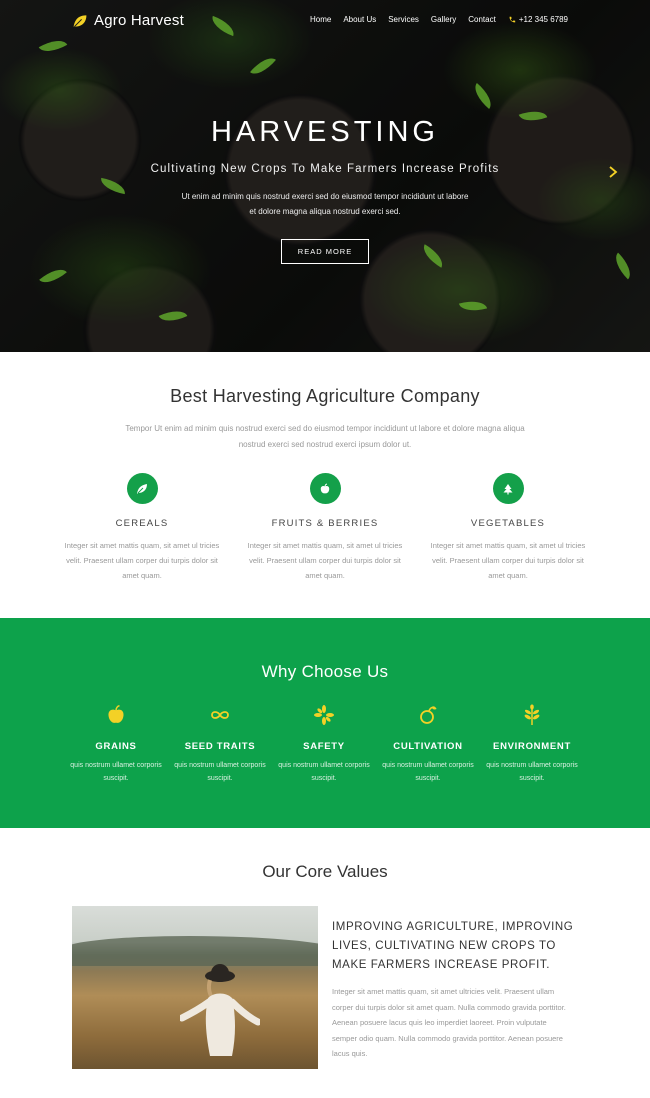  I want to click on tree-icon, so click(508, 488).